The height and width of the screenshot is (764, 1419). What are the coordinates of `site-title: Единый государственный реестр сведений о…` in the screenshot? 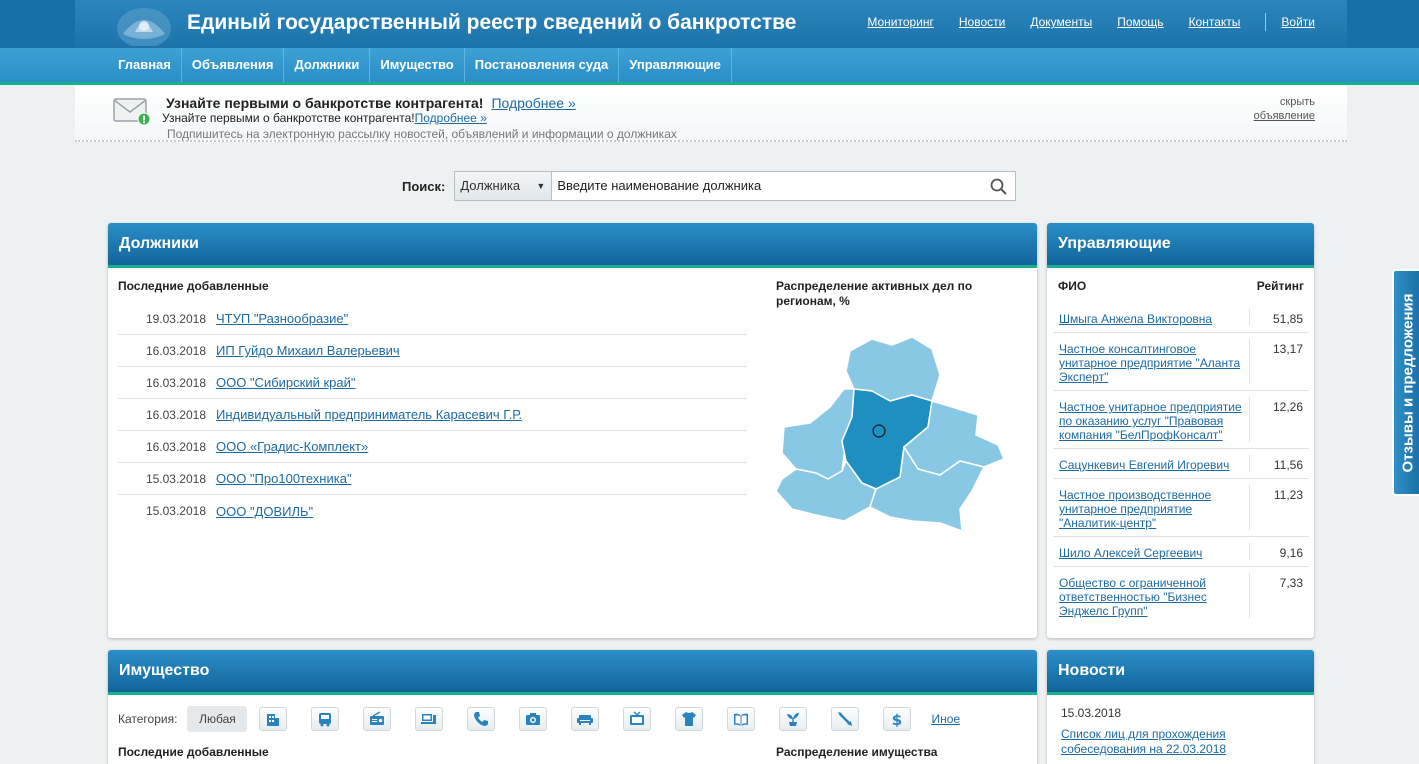 It's located at (492, 22).